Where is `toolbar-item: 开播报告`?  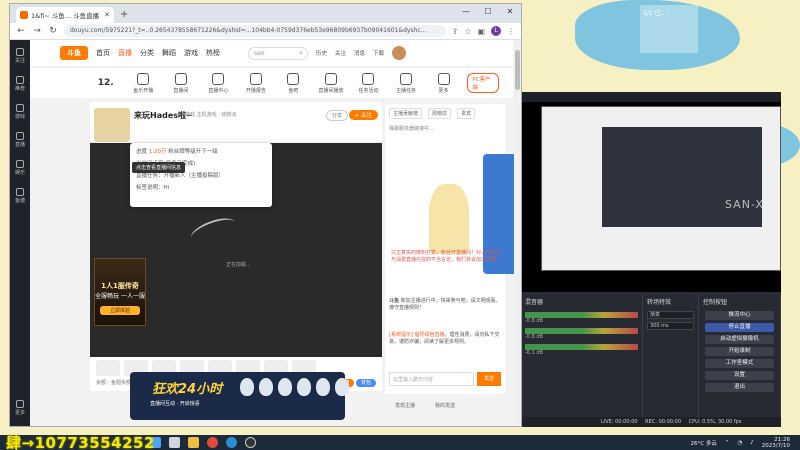 toolbar-item: 开播报告 is located at coordinates (256, 83).